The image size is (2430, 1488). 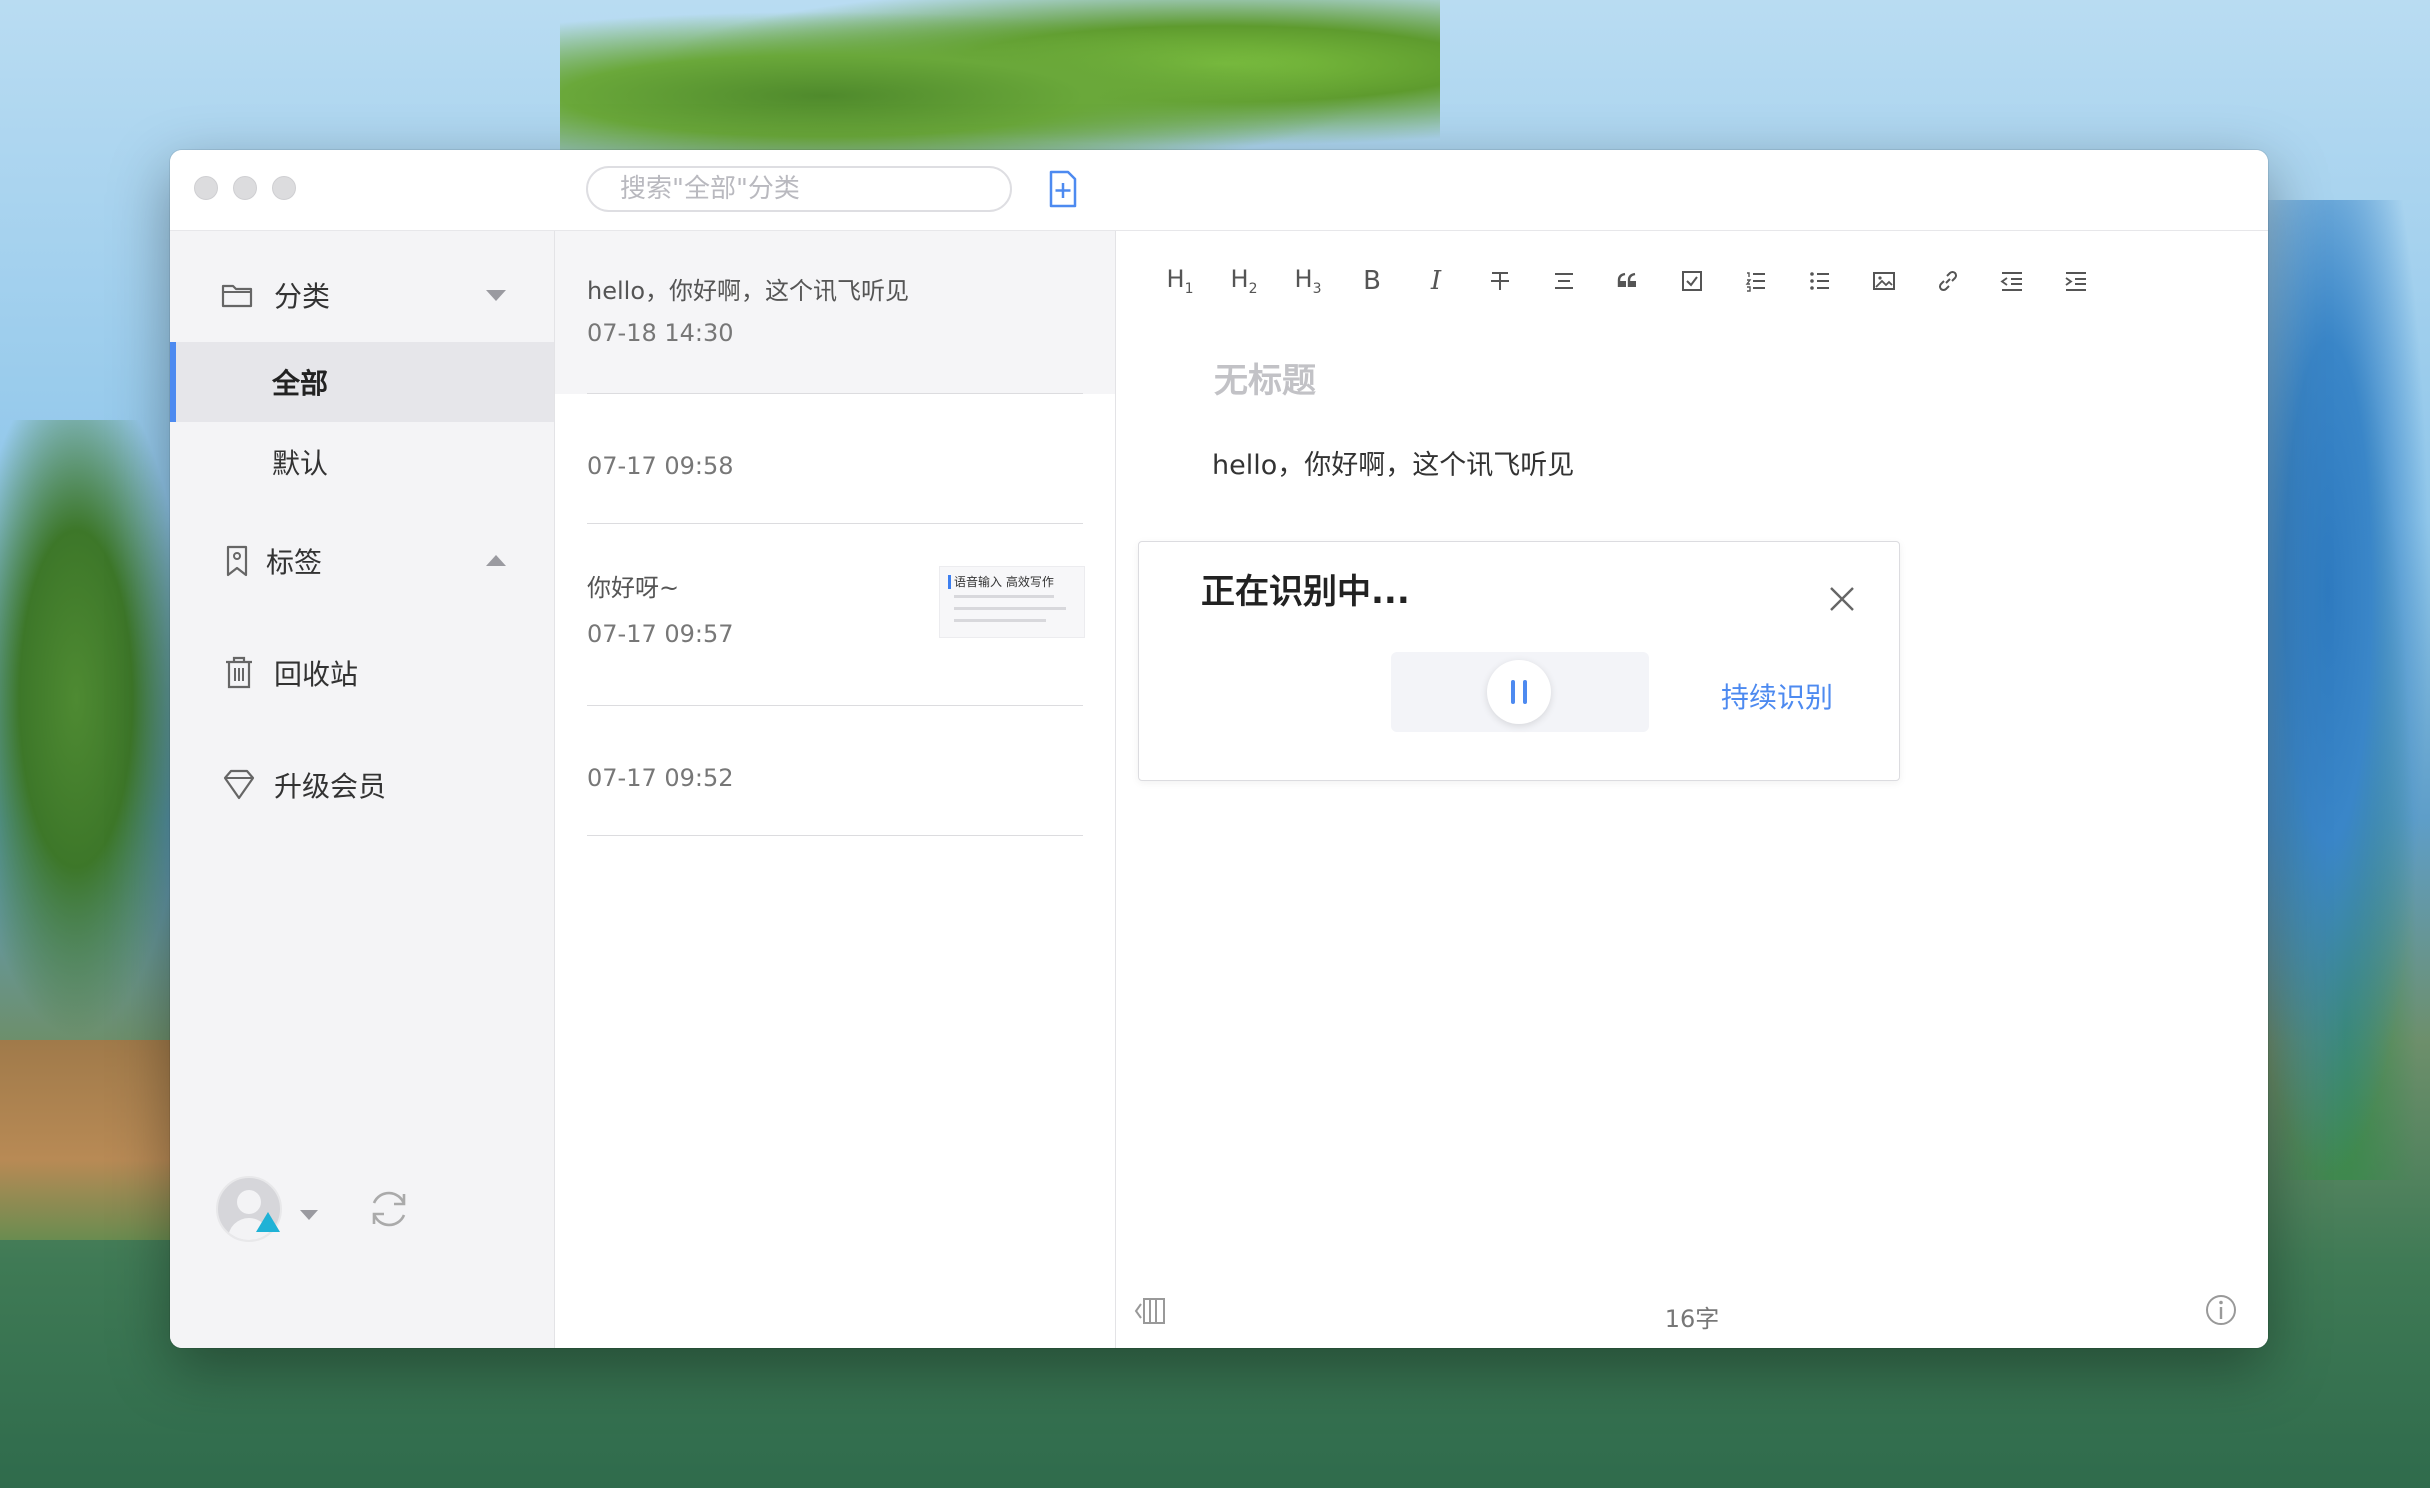 I want to click on sidebar-upgrade: 升级会员, so click(x=362, y=785).